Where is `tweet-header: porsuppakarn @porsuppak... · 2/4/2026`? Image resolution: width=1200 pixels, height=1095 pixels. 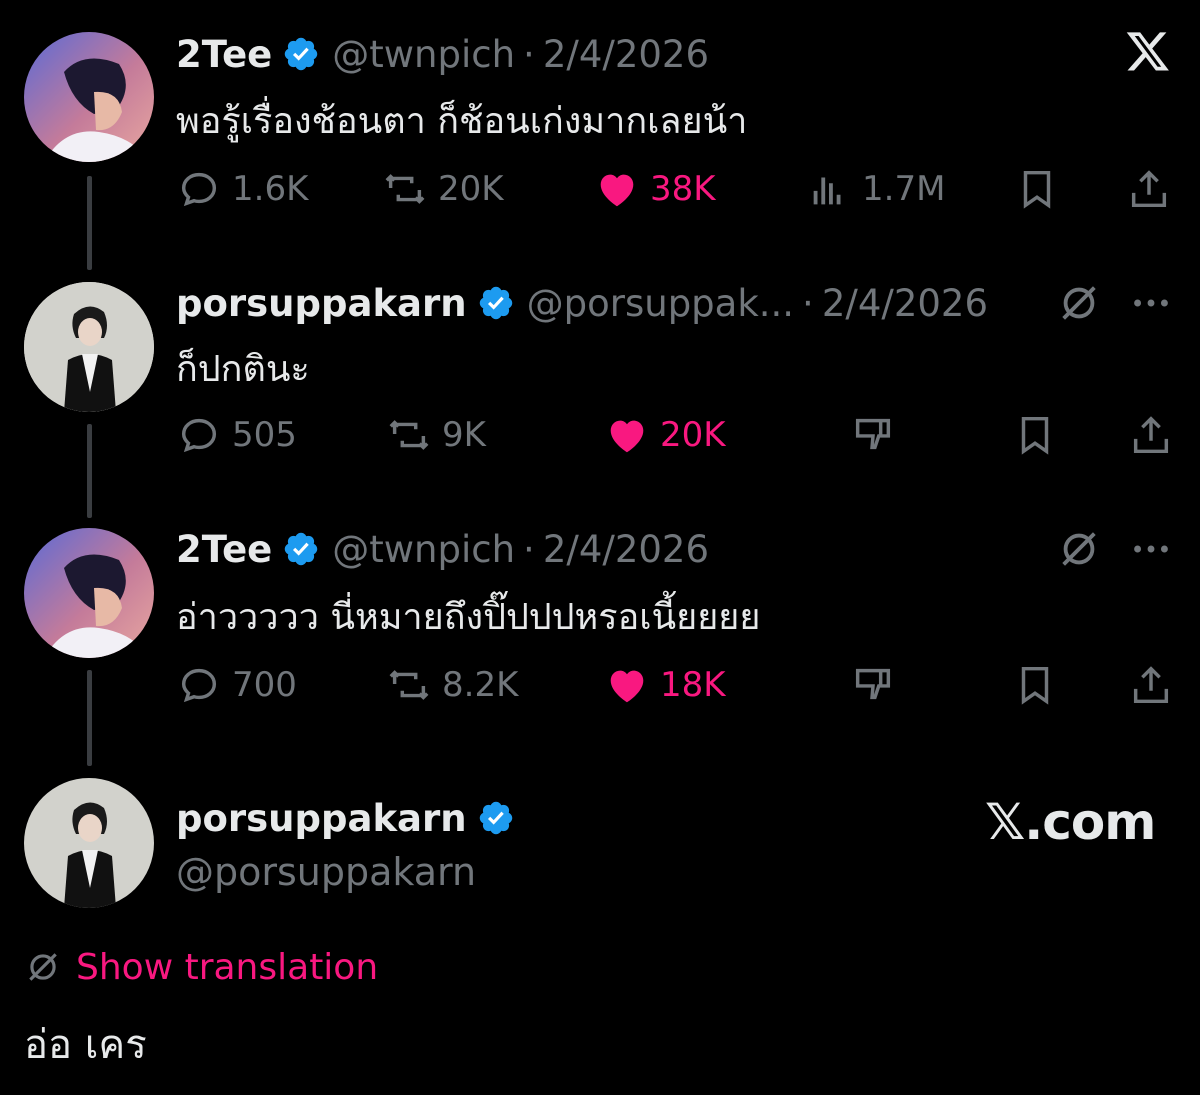 tweet-header: porsuppakarn @porsuppak... · 2/4/2026 is located at coordinates (582, 303).